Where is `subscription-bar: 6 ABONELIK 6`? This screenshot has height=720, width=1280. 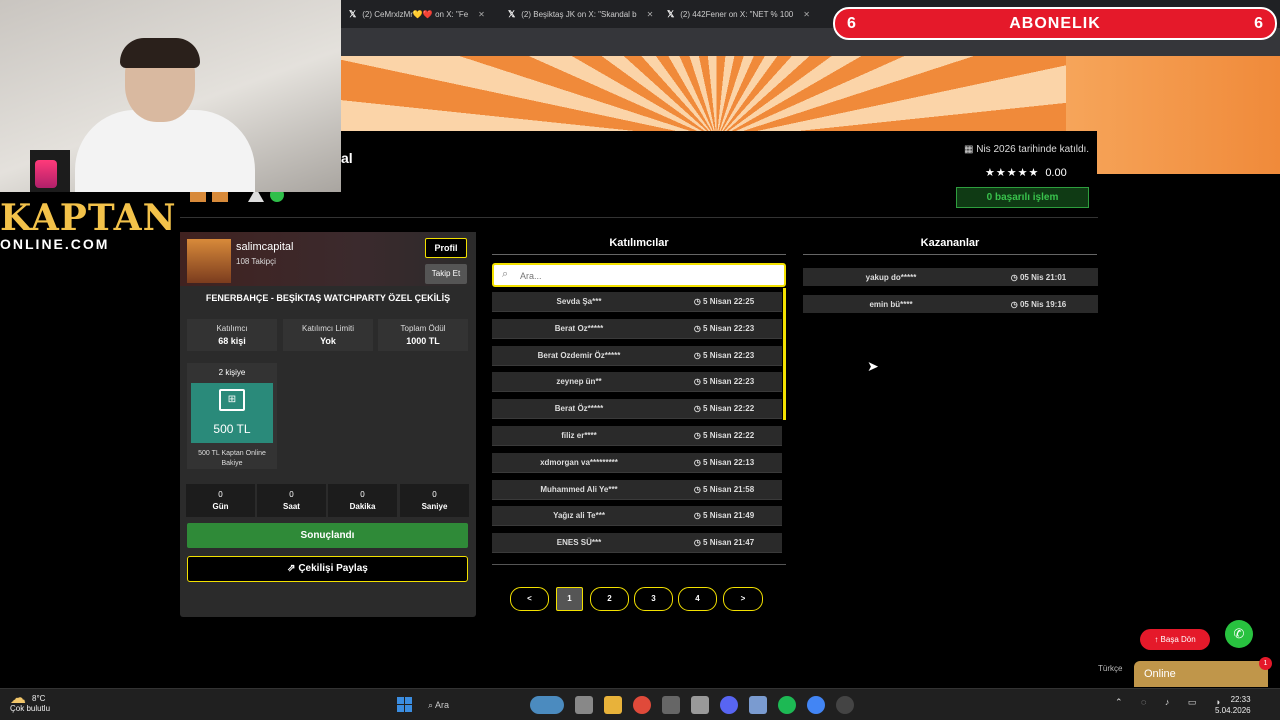 subscription-bar: 6 ABONELIK 6 is located at coordinates (1055, 23).